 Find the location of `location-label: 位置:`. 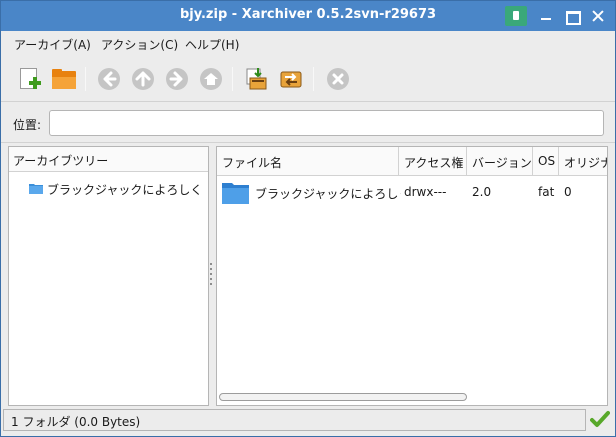

location-label: 位置: is located at coordinates (27, 125).